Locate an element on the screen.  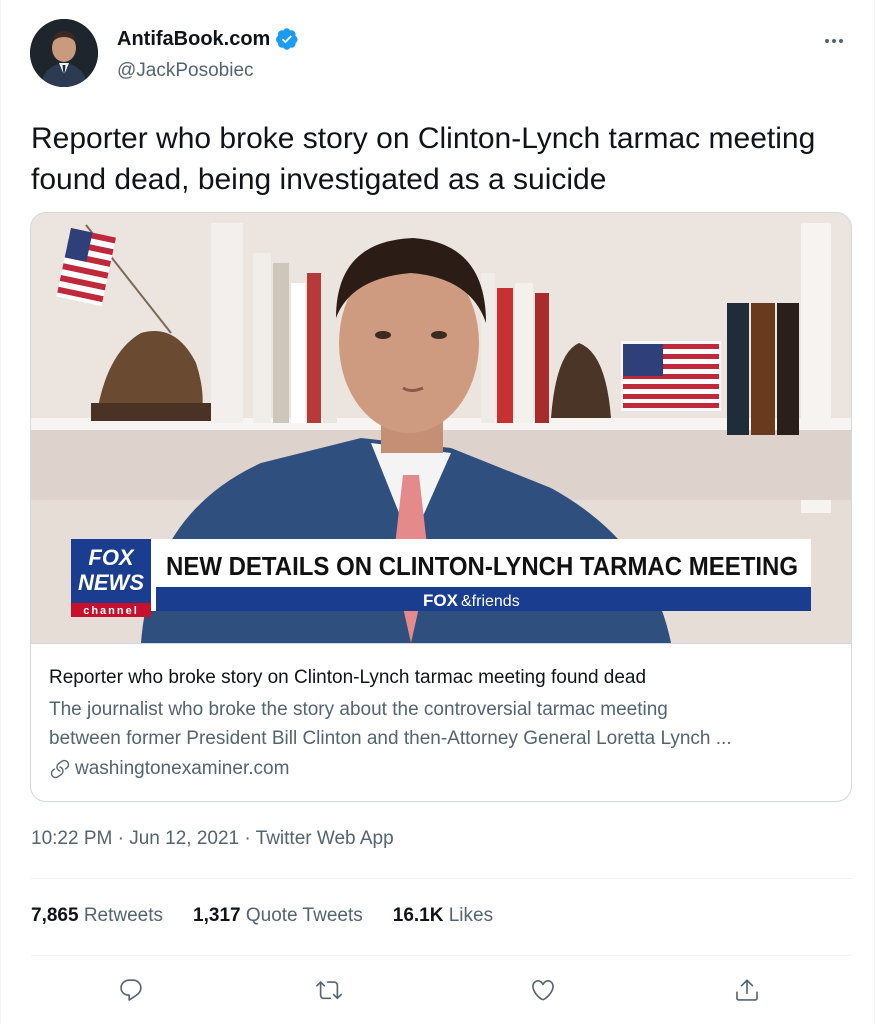
author-handle: @JackPosobiec is located at coordinates (185, 71).